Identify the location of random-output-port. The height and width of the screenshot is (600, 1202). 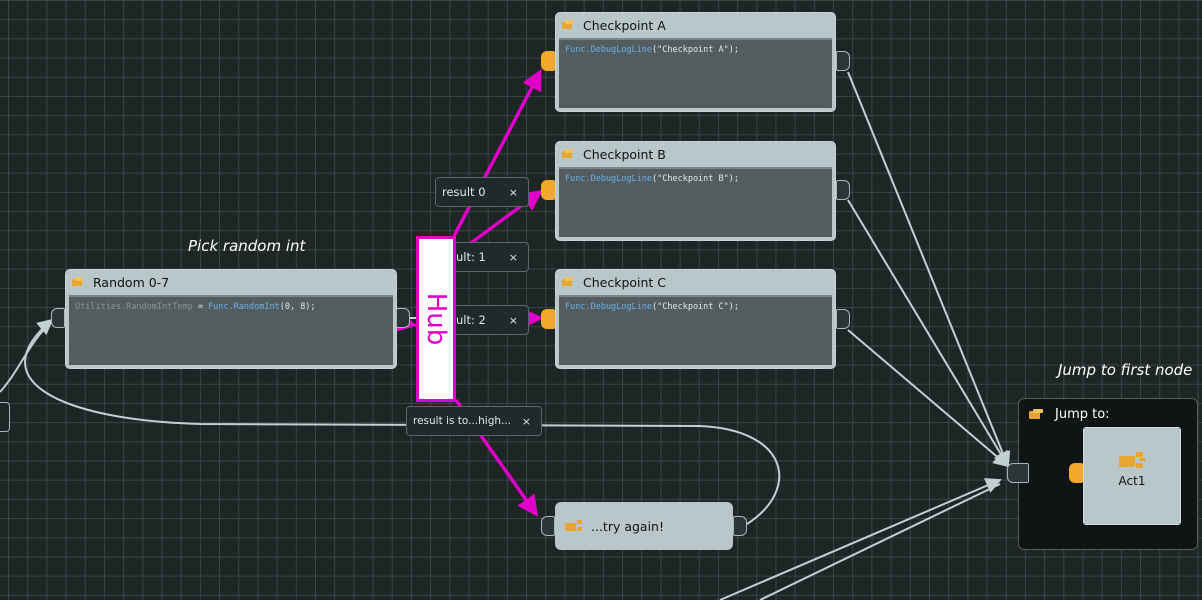
(403, 318).